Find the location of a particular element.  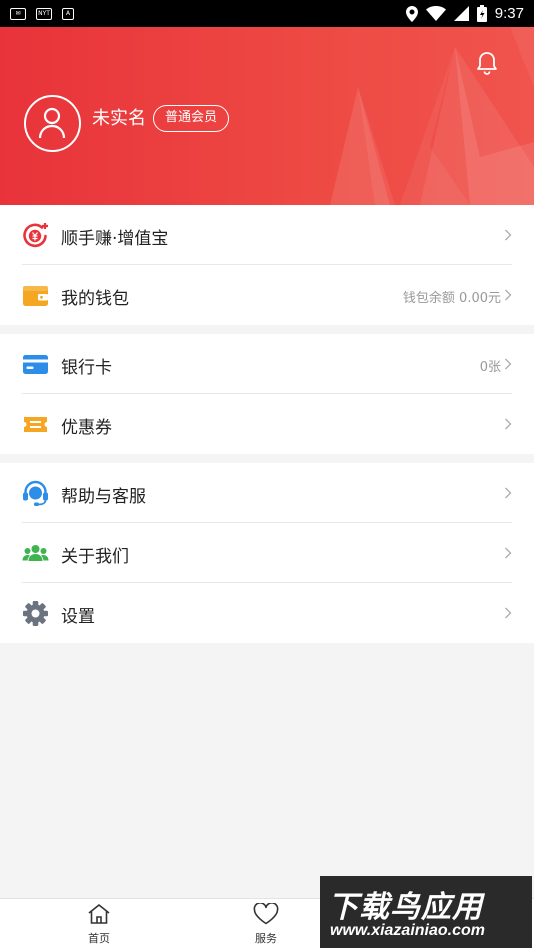

menu-item-about: 关于我们 is located at coordinates (267, 553).